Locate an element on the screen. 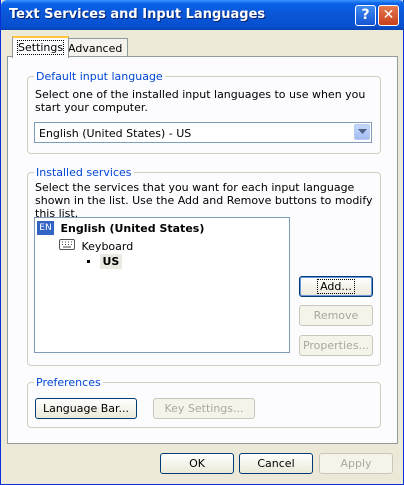 This screenshot has width=404, height=485. tree-language-label: English (United States) is located at coordinates (132, 228).